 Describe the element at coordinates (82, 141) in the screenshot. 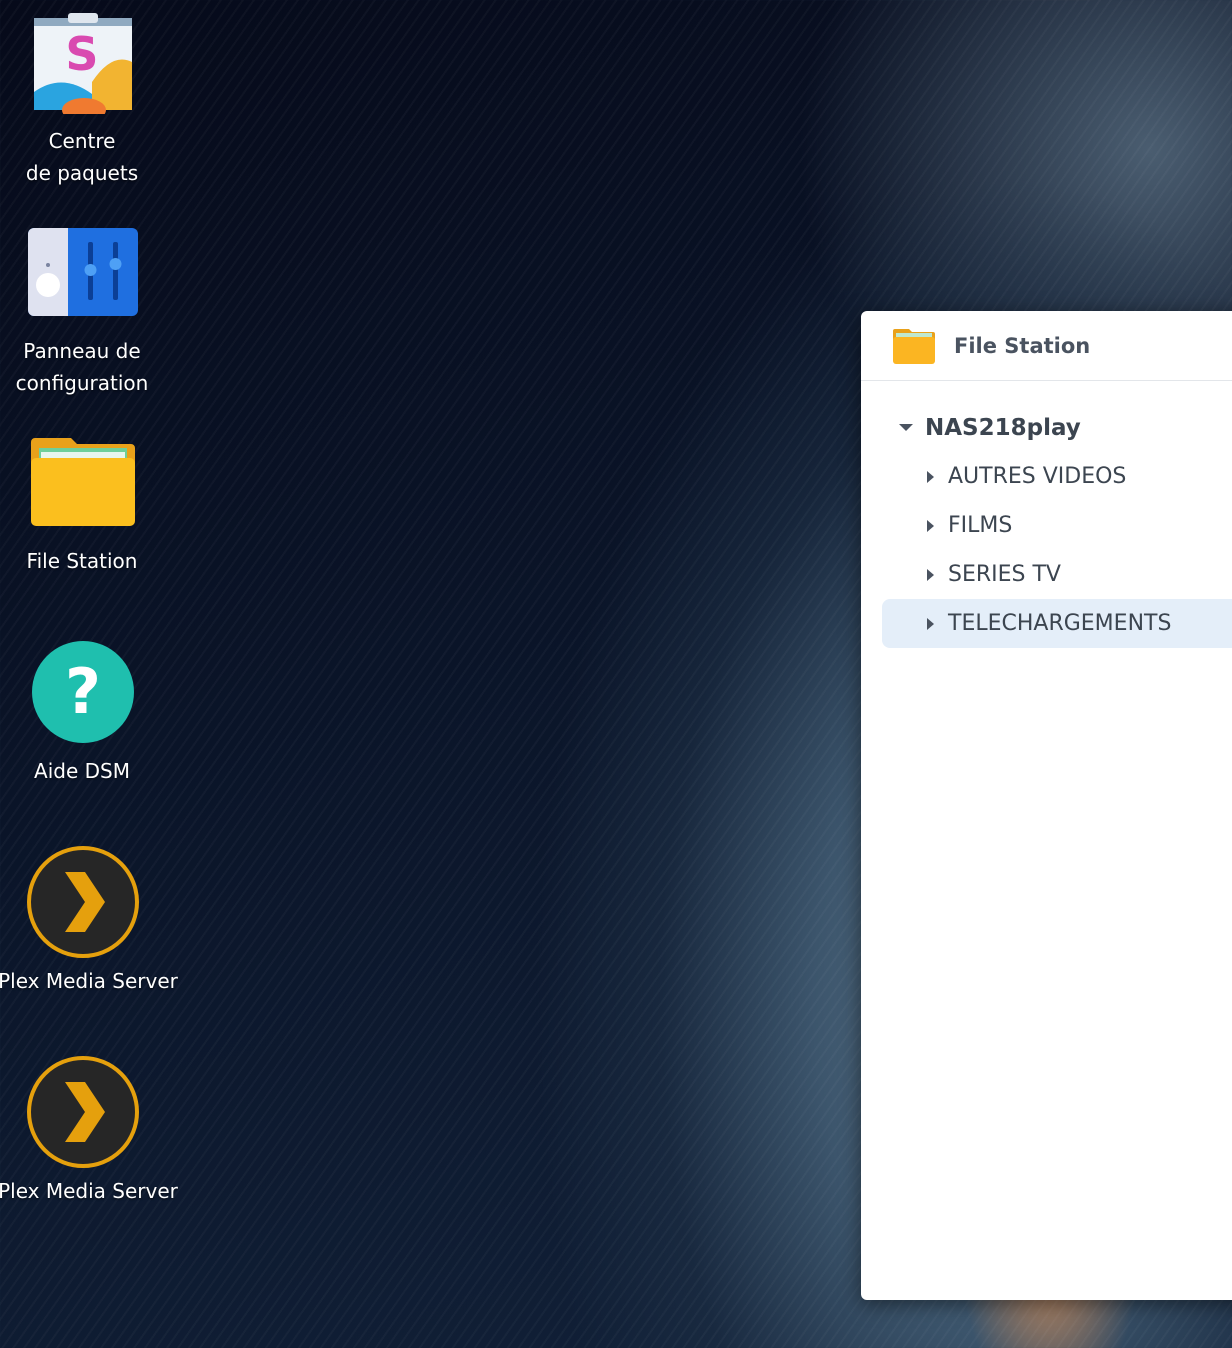

I see `icon-label: Centre` at that location.